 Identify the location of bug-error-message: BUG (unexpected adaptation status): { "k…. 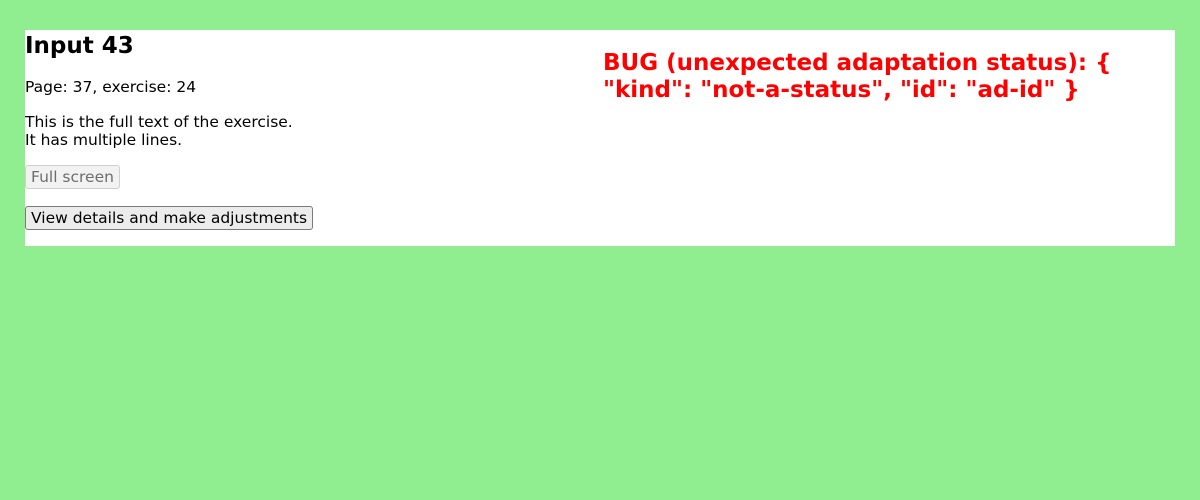
(857, 76).